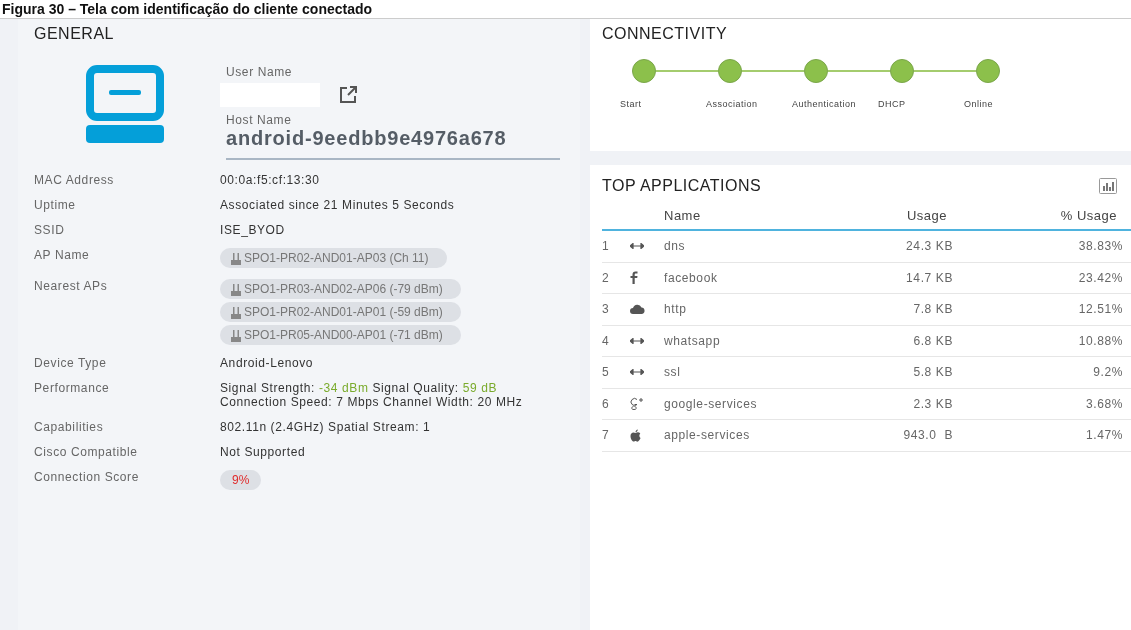 Image resolution: width=1131 pixels, height=630 pixels. What do you see at coordinates (71, 363) in the screenshot?
I see `field-label: Device Type` at bounding box center [71, 363].